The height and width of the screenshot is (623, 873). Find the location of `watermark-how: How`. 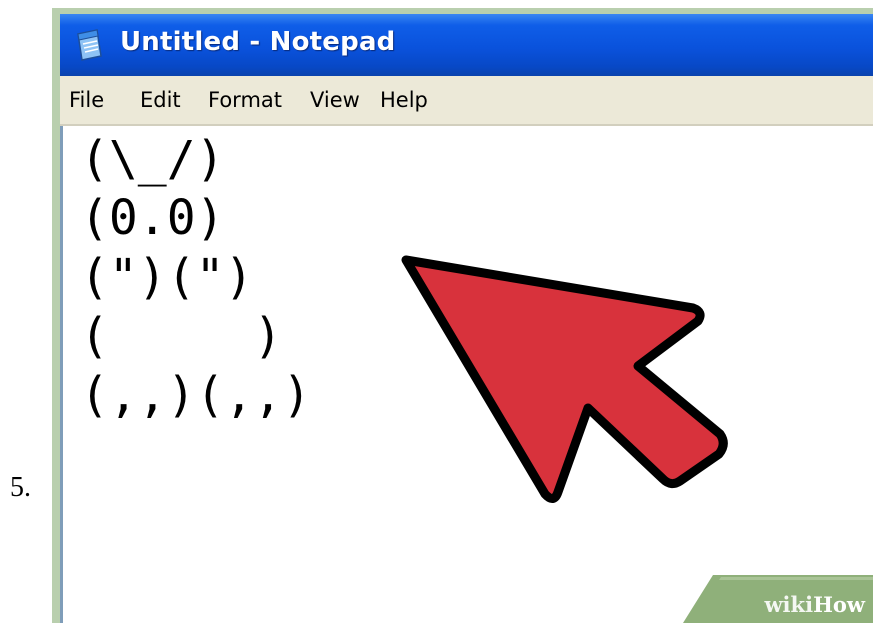

watermark-how: How is located at coordinates (839, 604).